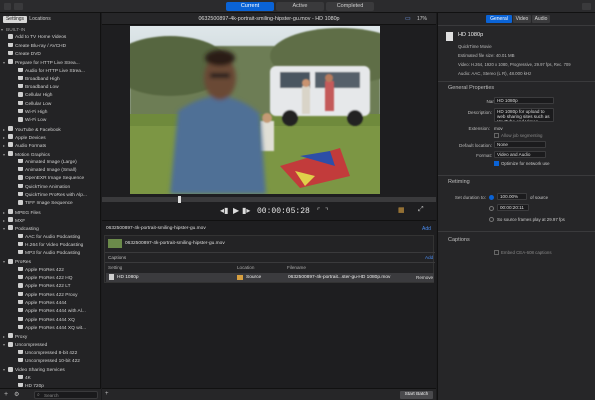 The width and height of the screenshot is (595, 400). What do you see at coordinates (426, 229) in the screenshot?
I see `batch-add-link: Add` at bounding box center [426, 229].